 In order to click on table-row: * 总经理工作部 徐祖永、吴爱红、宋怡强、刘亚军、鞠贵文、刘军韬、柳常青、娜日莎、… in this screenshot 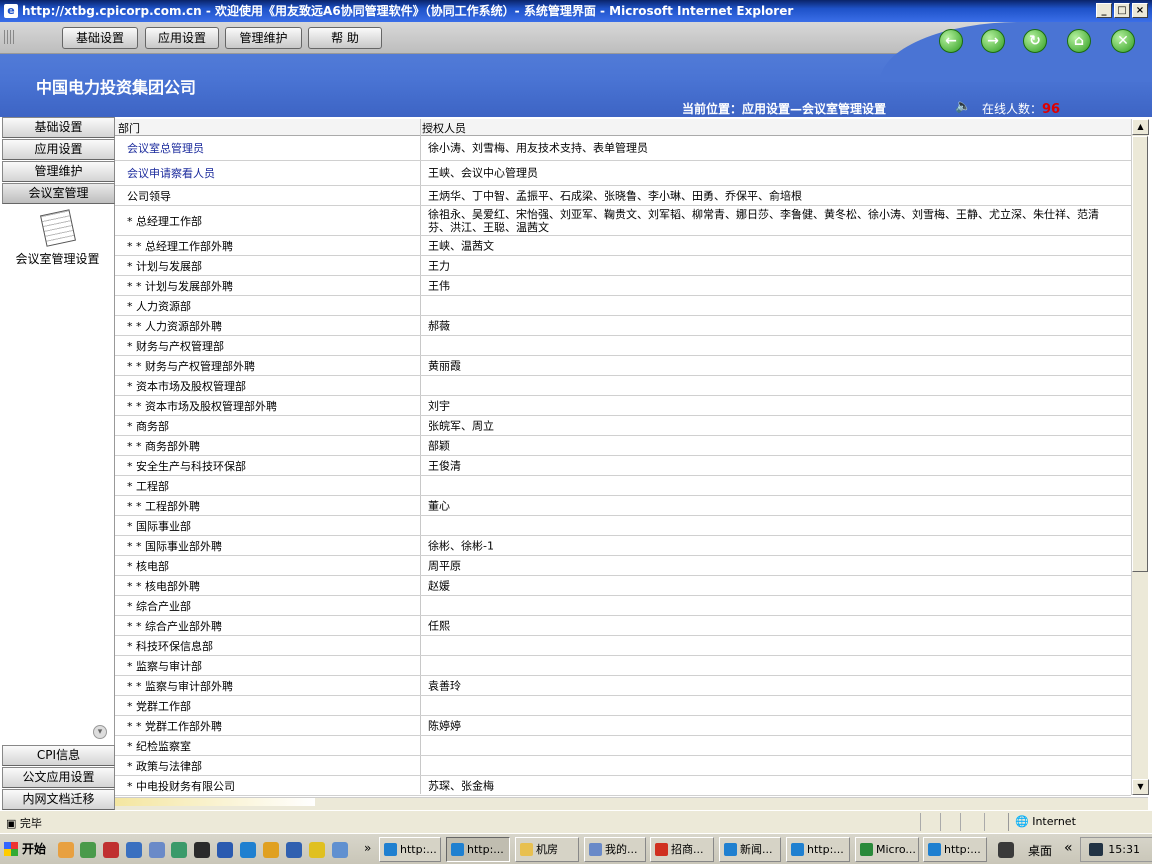, I will do `click(623, 221)`.